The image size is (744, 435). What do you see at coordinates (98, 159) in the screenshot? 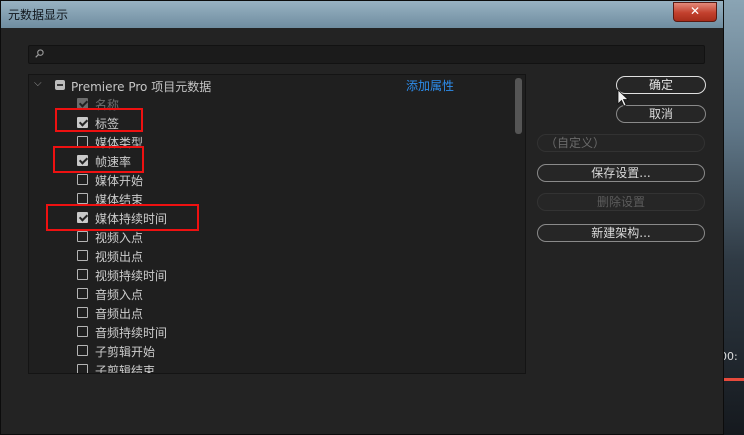
I see `highlight-box-framerate` at bounding box center [98, 159].